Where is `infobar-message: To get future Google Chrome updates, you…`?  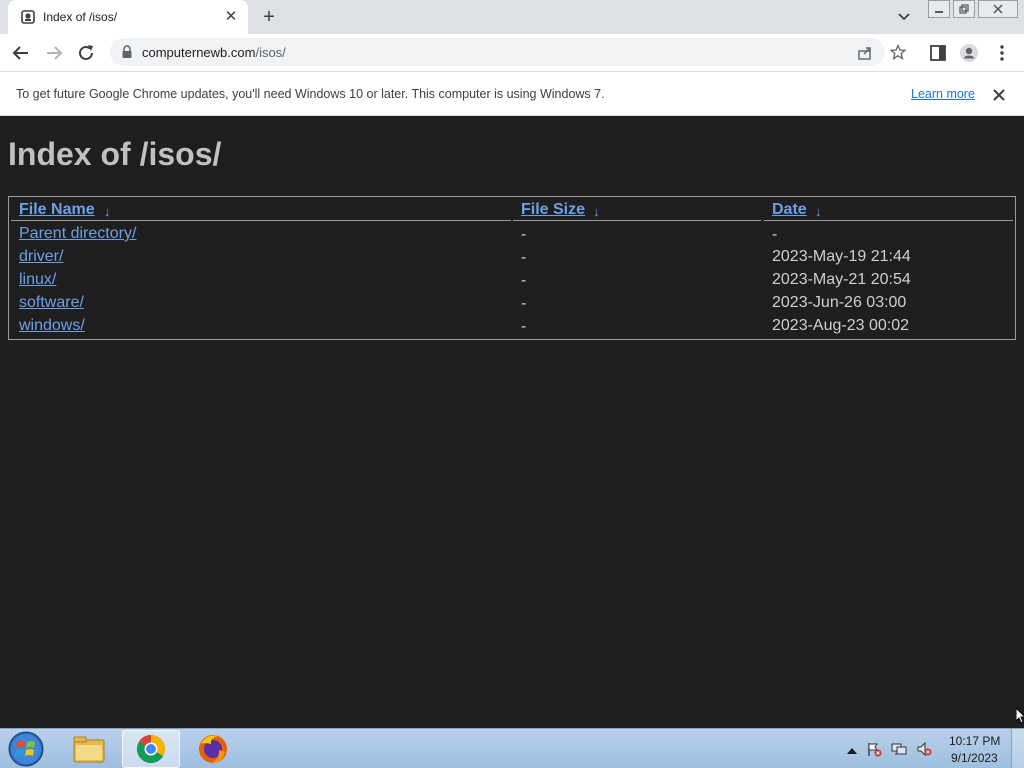 infobar-message: To get future Google Chrome updates, you… is located at coordinates (310, 94).